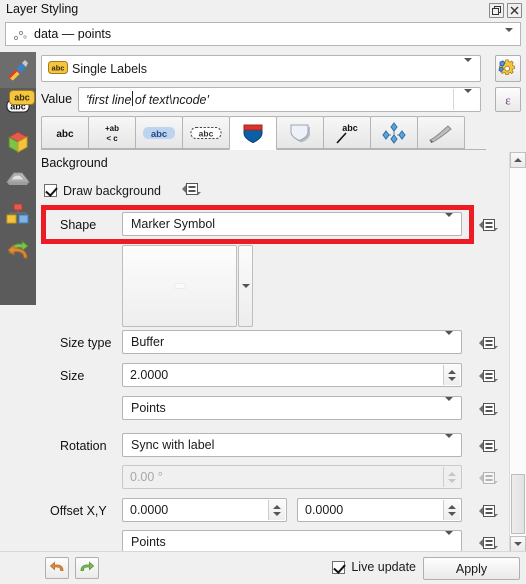 This screenshot has width=526, height=584. What do you see at coordinates (488, 342) in the screenshot?
I see `size-type-data-defined-button` at bounding box center [488, 342].